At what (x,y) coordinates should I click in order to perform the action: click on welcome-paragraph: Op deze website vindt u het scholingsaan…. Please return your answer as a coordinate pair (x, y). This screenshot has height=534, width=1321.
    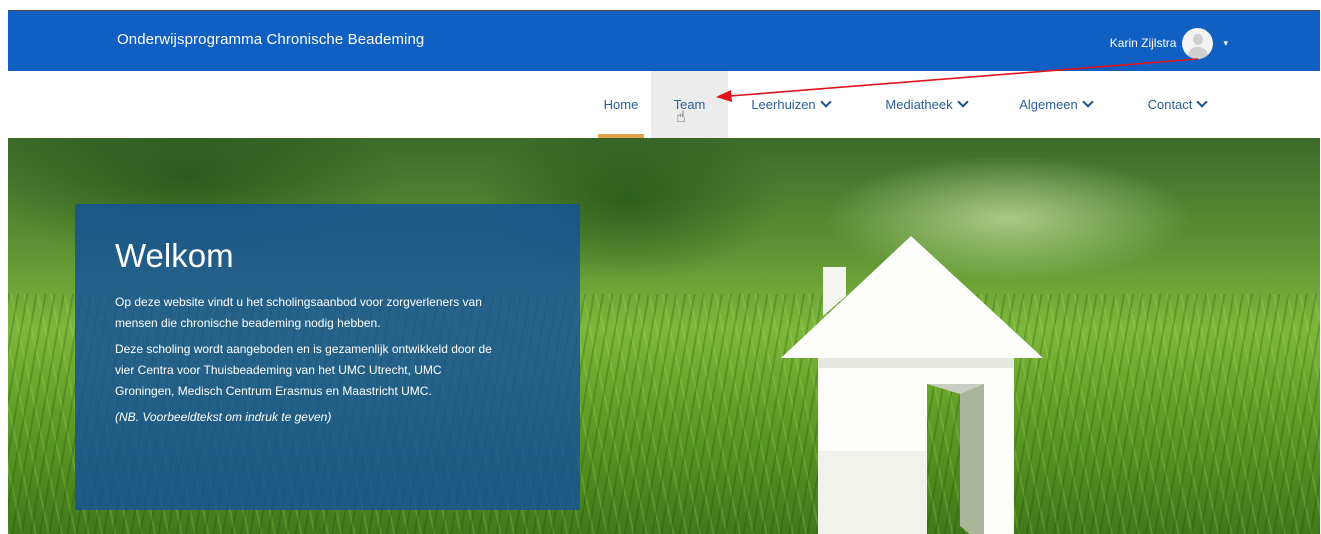
    Looking at the image, I should click on (298, 313).